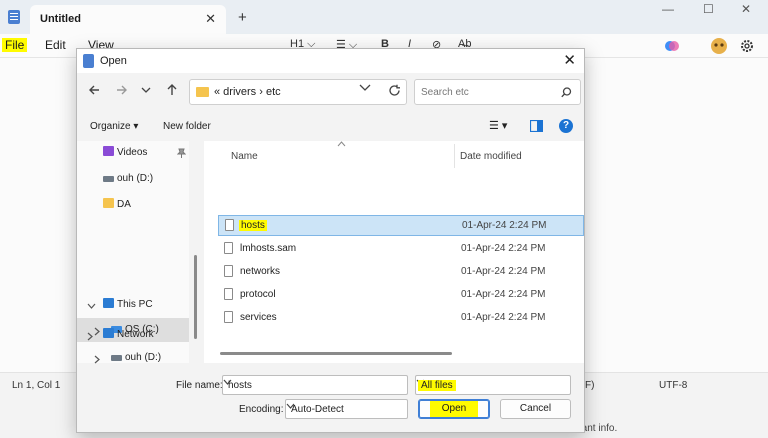 The width and height of the screenshot is (768, 438). Describe the element at coordinates (260, 271) in the screenshot. I see `file-name: networks` at that location.